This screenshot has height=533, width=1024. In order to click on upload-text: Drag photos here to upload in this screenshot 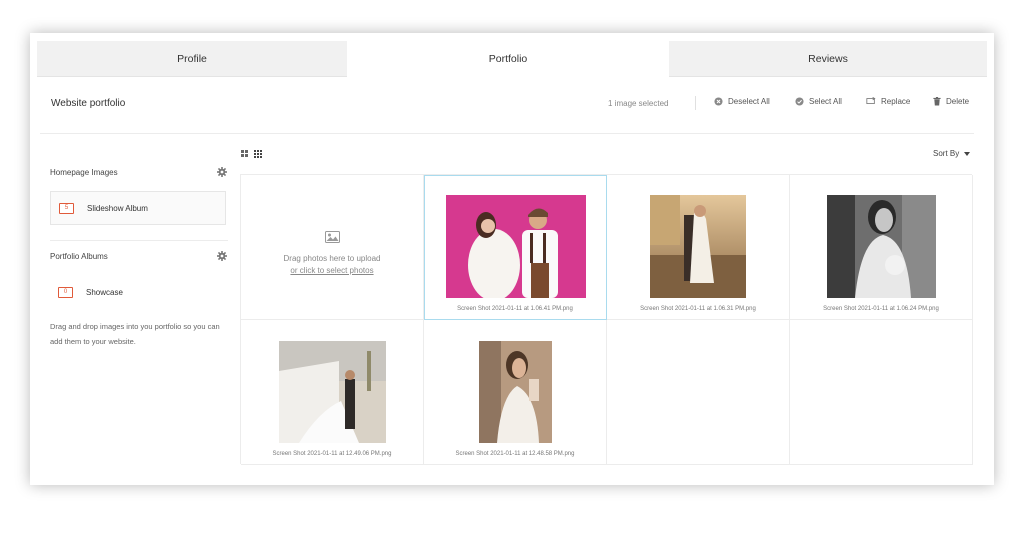, I will do `click(332, 258)`.